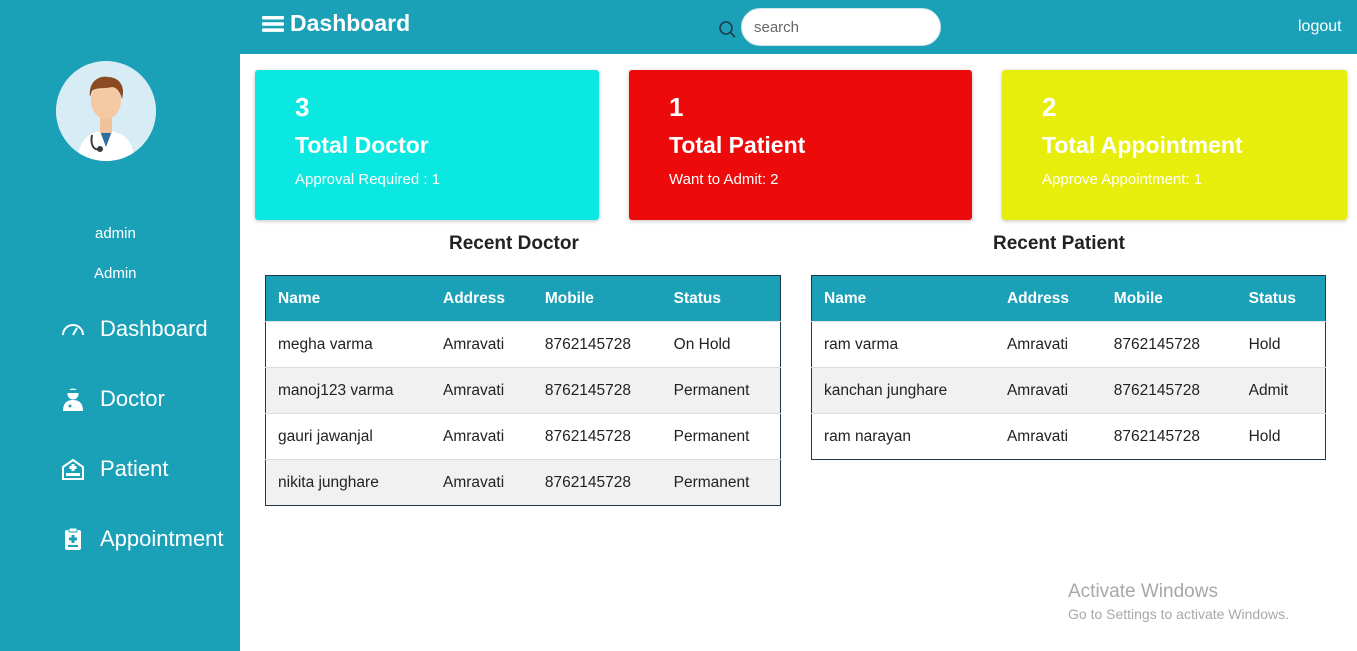  What do you see at coordinates (724, 179) in the screenshot?
I see `card-subtitle: Want to Admit: 2` at bounding box center [724, 179].